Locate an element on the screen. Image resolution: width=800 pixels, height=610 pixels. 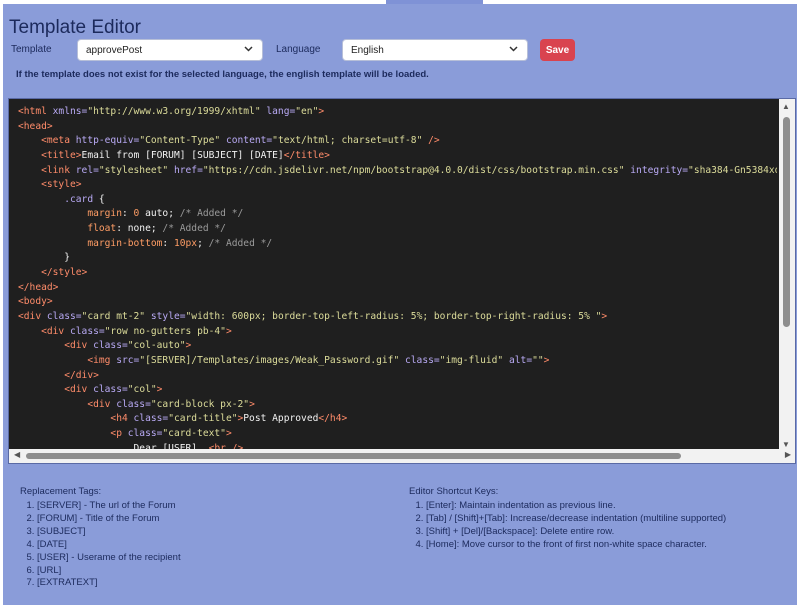
code-token: </h4> is located at coordinates (333, 419).